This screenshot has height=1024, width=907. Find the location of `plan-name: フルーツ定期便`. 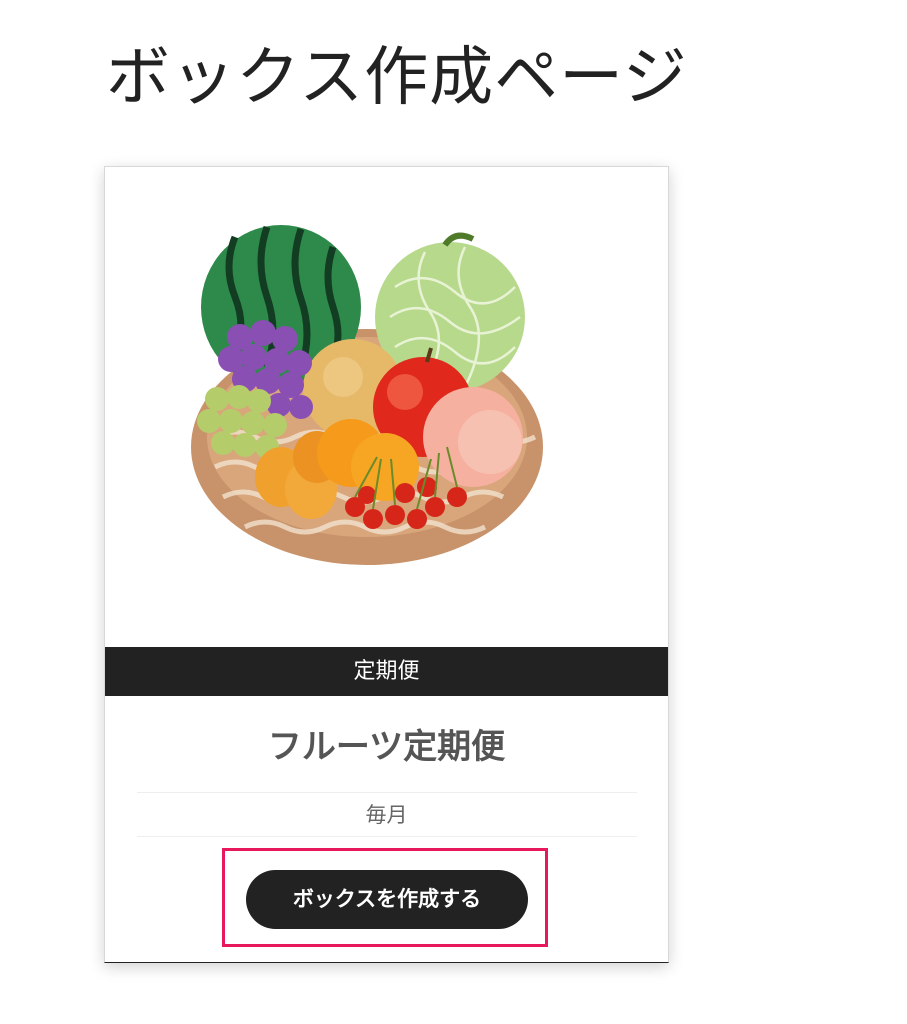

plan-name: フルーツ定期便 is located at coordinates (386, 747).